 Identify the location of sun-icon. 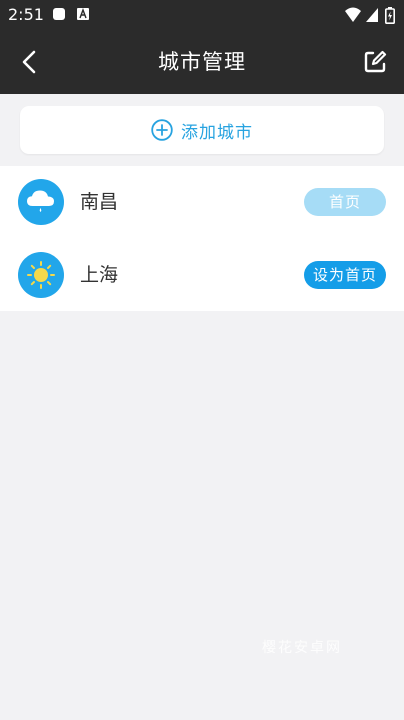
(41, 275).